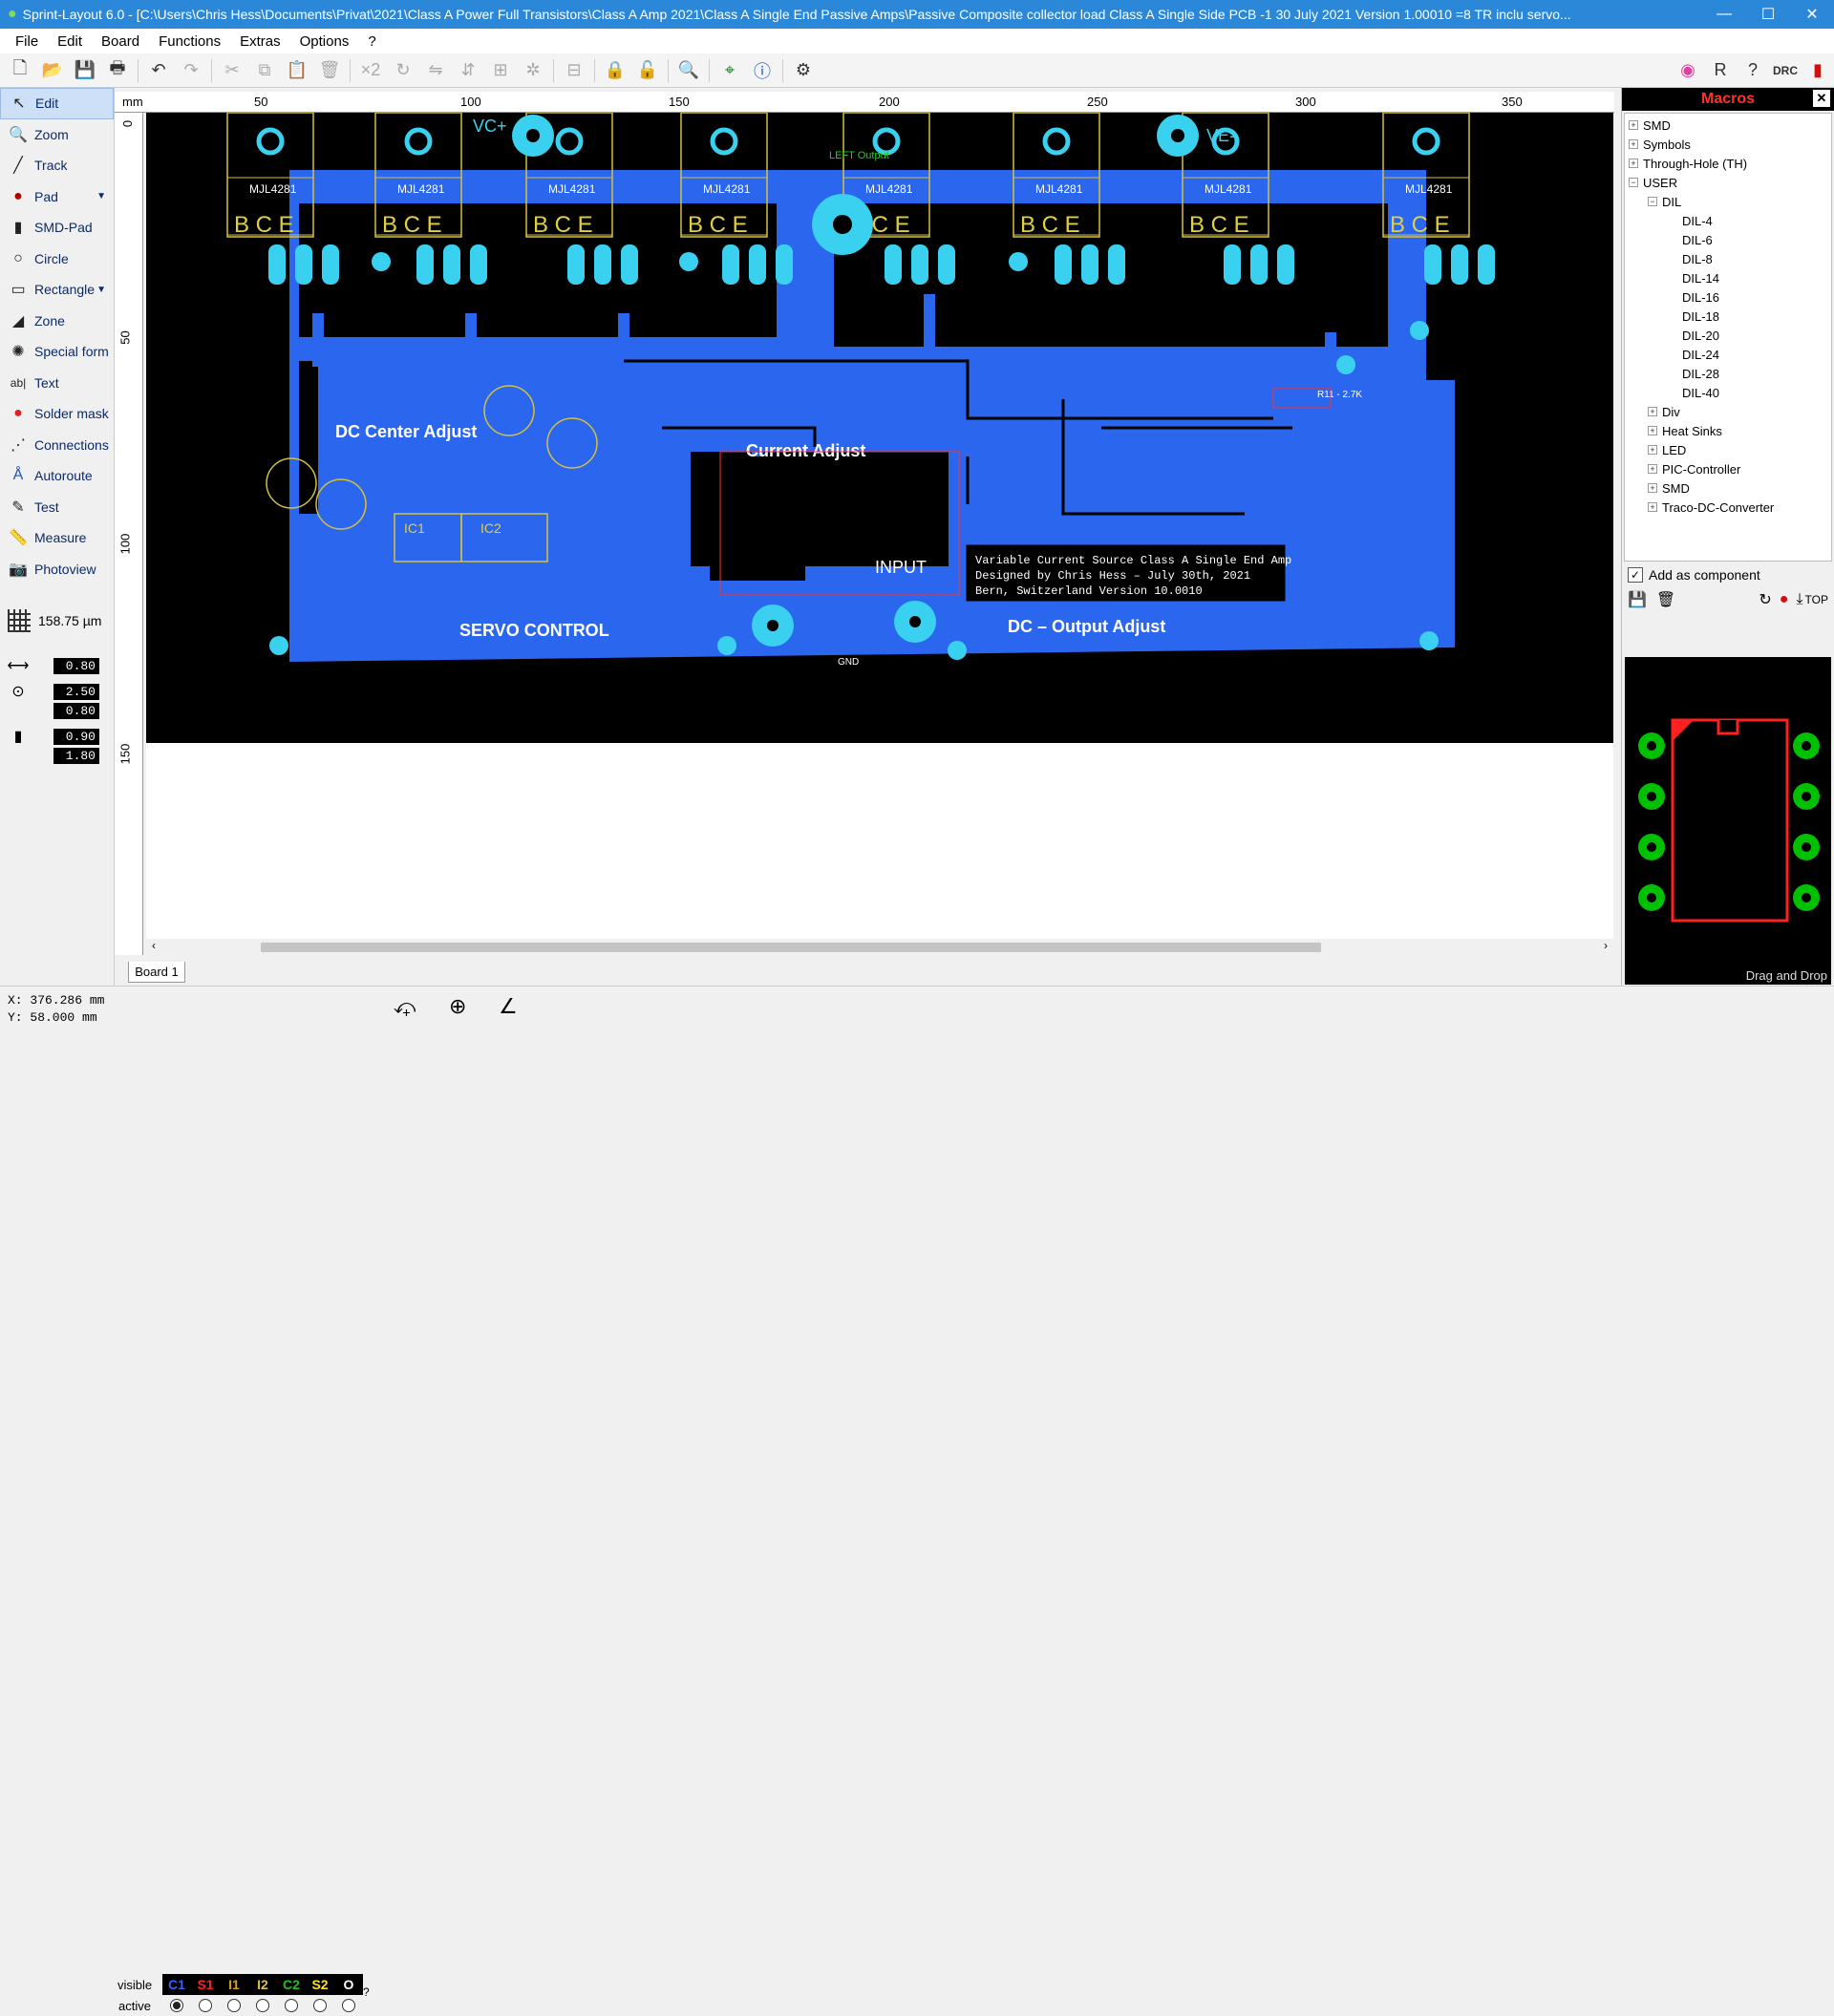 This screenshot has height=2016, width=1834. What do you see at coordinates (101, 290) in the screenshot?
I see `dropdown-arrow-icon: ▼` at bounding box center [101, 290].